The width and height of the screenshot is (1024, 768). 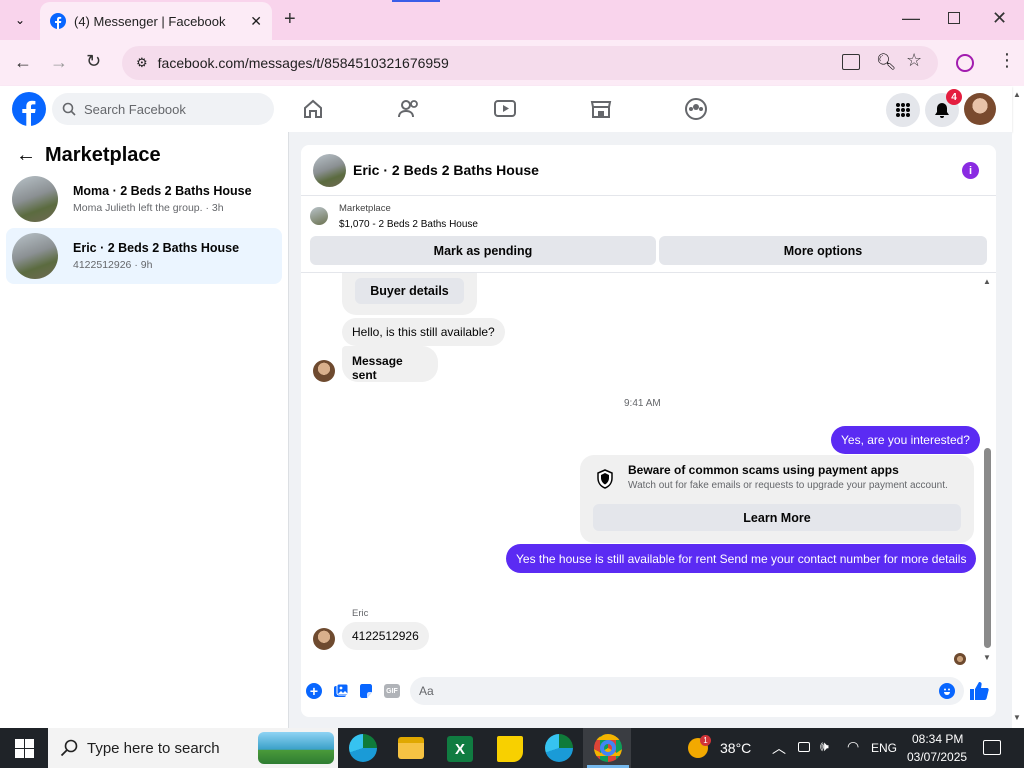 What do you see at coordinates (319, 216) in the screenshot?
I see `listing-mini-thumbnail` at bounding box center [319, 216].